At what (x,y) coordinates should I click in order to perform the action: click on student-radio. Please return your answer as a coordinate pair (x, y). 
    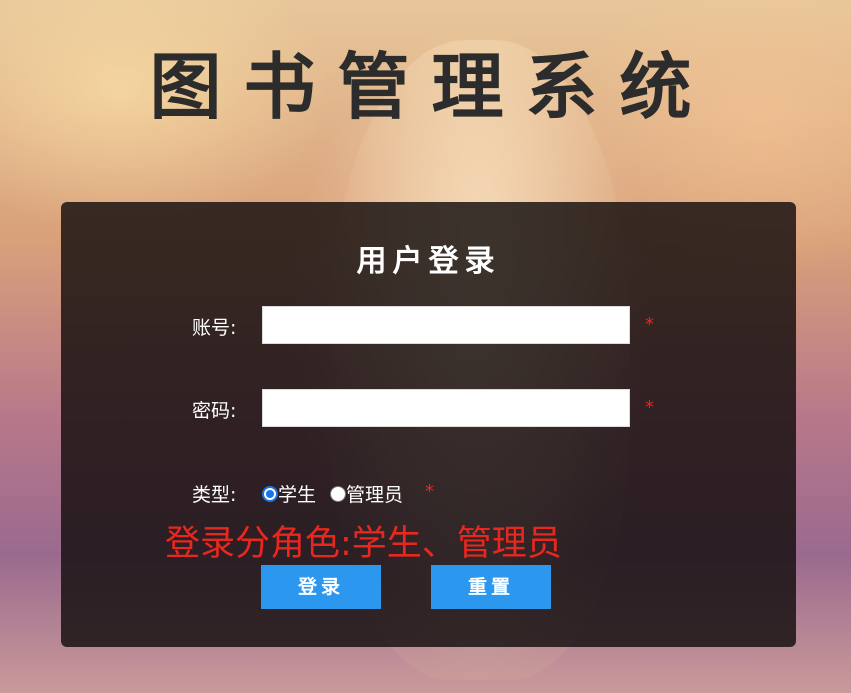
    Looking at the image, I should click on (270, 493).